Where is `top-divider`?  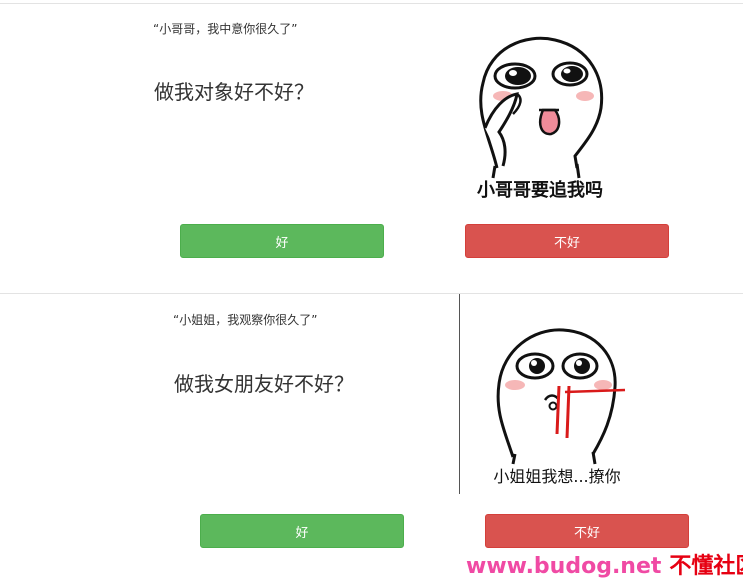 top-divider is located at coordinates (371, 3).